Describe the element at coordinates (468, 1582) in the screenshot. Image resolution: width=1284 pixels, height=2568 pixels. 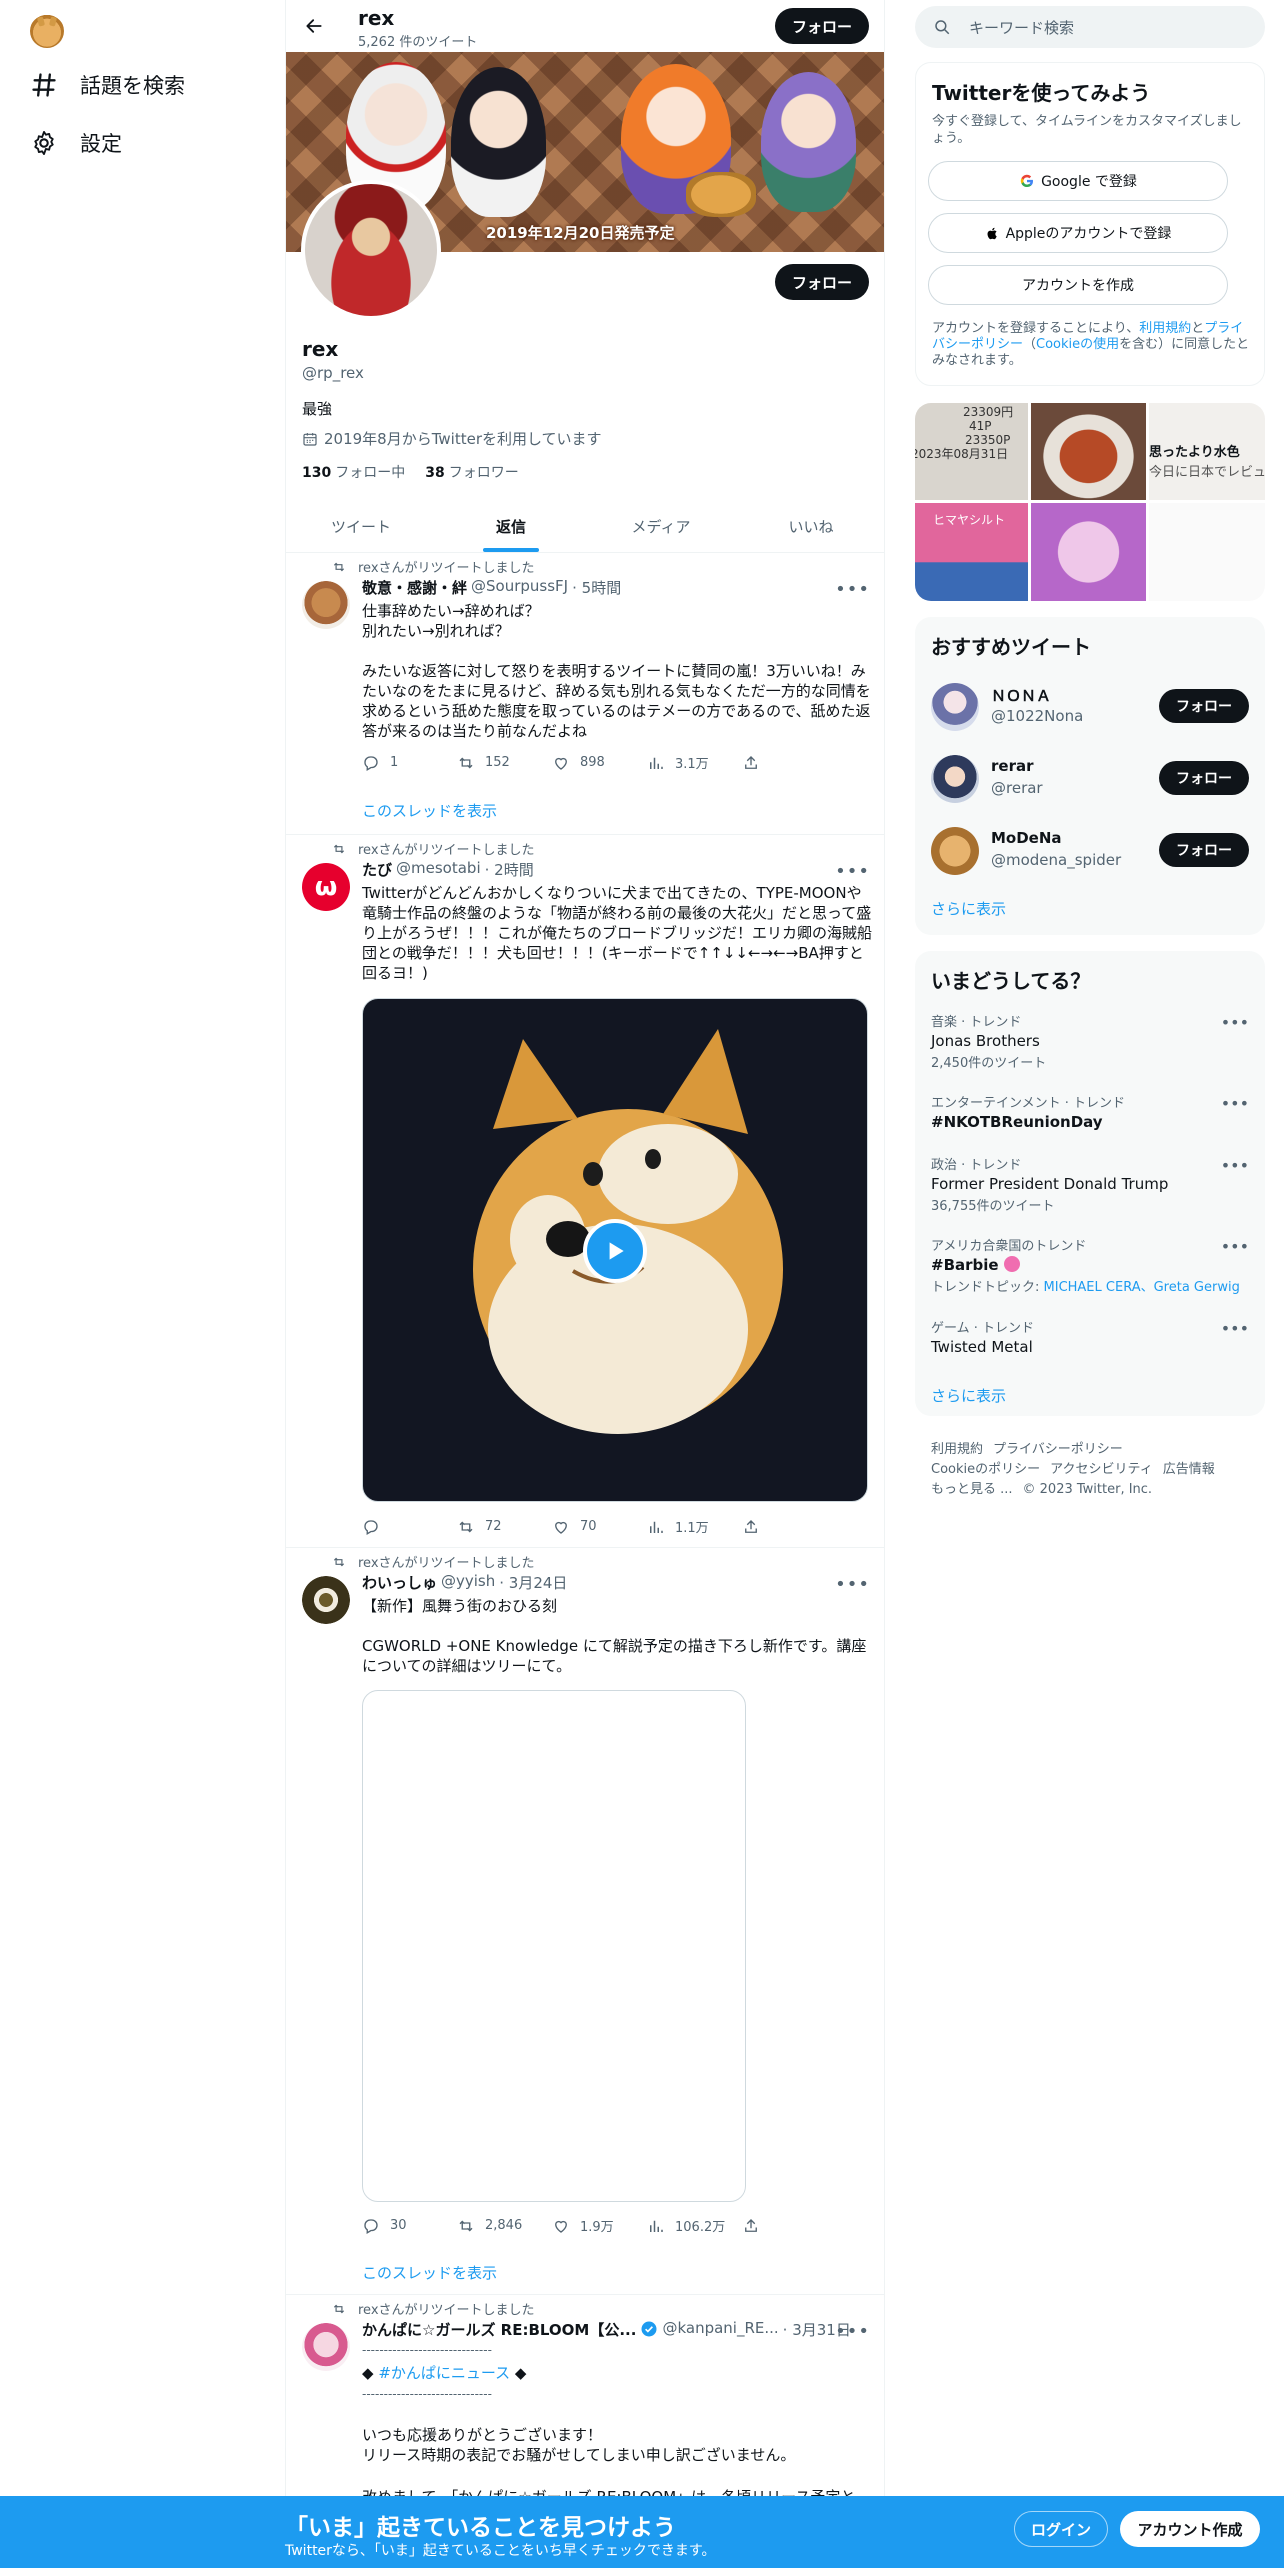
I see `tweet-author-handle: @yyish` at that location.